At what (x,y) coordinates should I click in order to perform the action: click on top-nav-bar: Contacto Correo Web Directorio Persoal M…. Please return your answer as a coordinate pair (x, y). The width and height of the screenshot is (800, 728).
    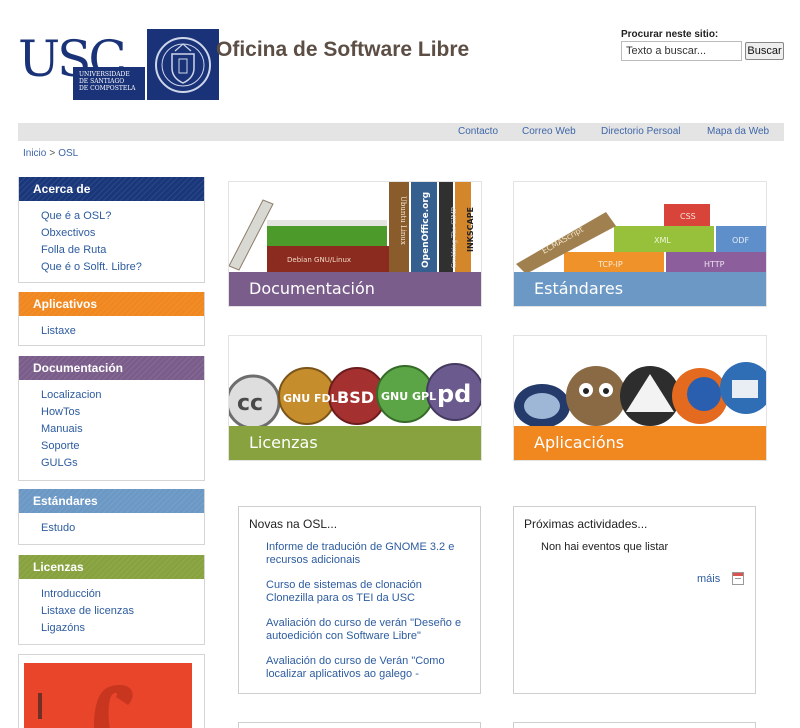
    Looking at the image, I should click on (401, 132).